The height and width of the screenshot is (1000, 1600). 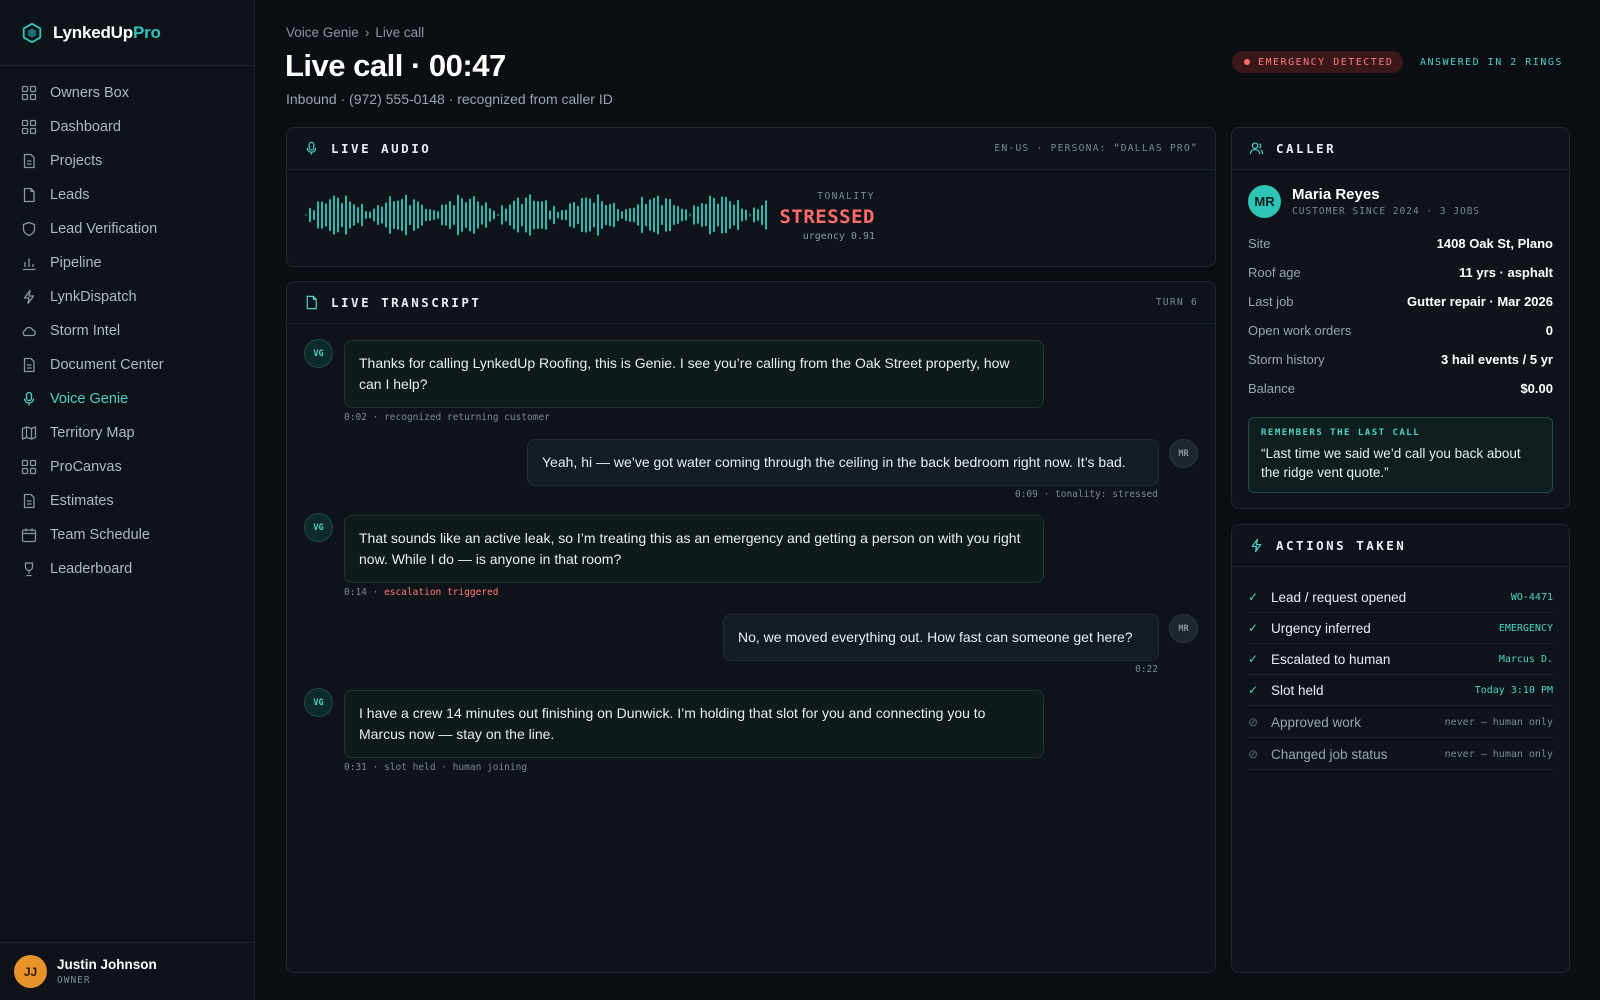 What do you see at coordinates (127, 501) in the screenshot?
I see `sidebar-item-estimates: Estimates` at bounding box center [127, 501].